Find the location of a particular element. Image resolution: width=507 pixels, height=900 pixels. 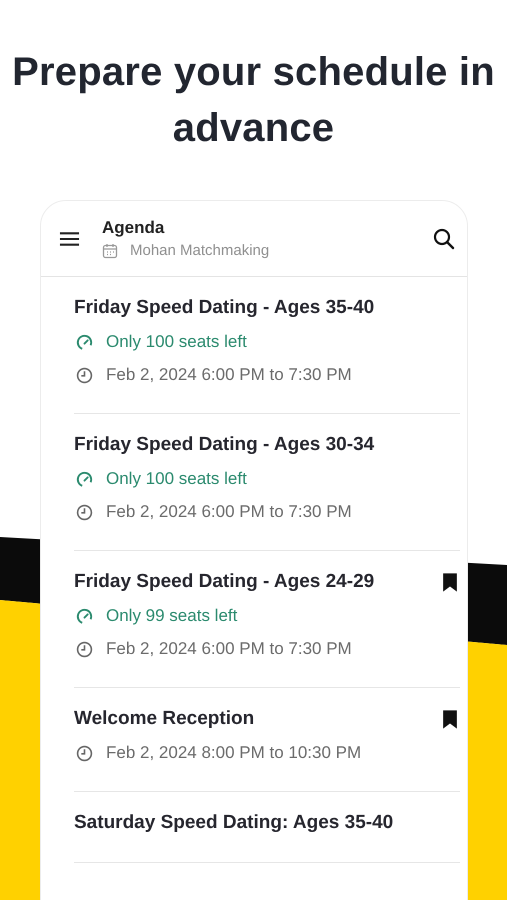

app-title: Agenda is located at coordinates (134, 228).